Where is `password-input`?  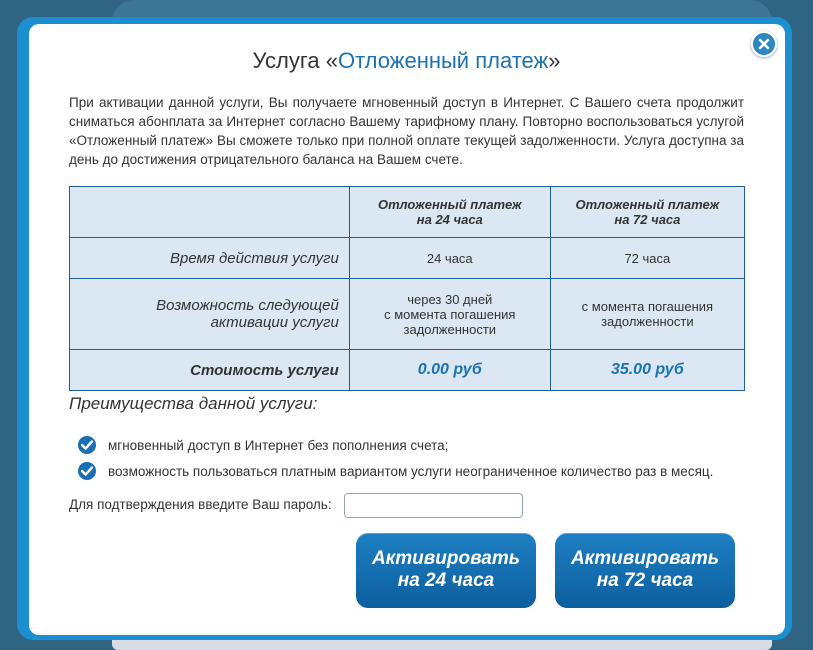 password-input is located at coordinates (433, 505).